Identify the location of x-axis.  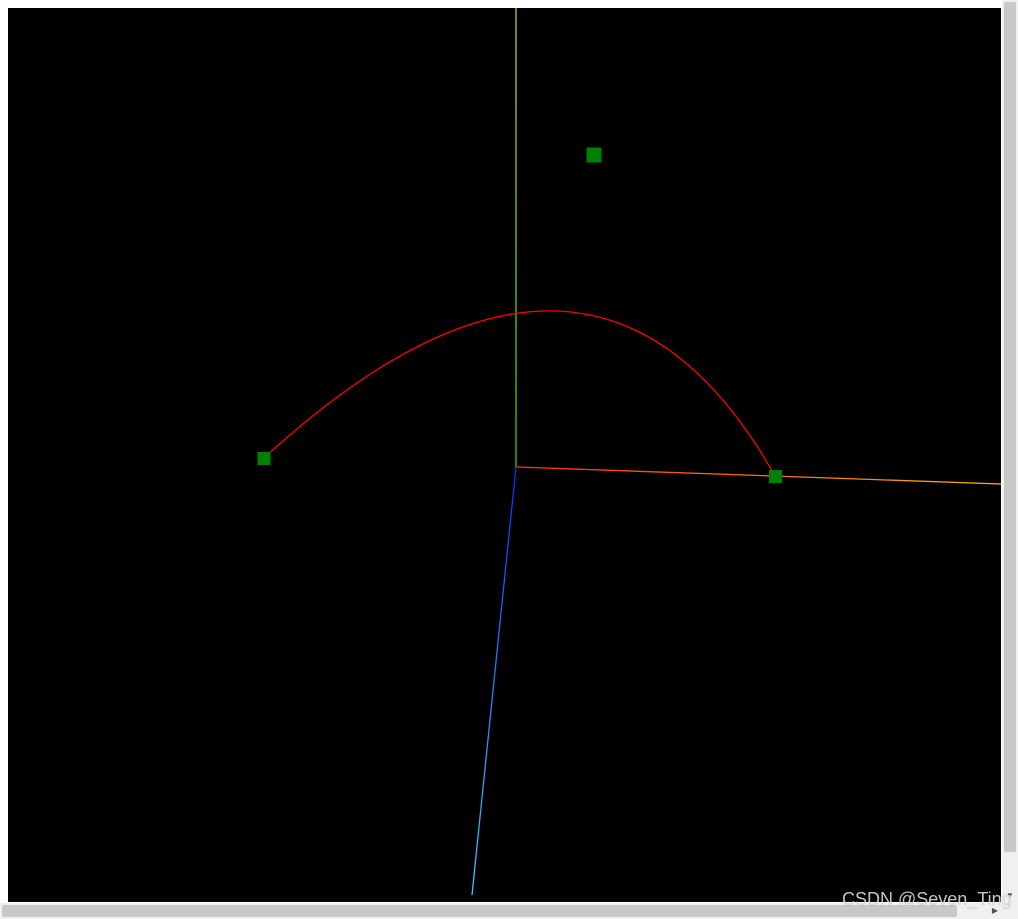
(758, 475).